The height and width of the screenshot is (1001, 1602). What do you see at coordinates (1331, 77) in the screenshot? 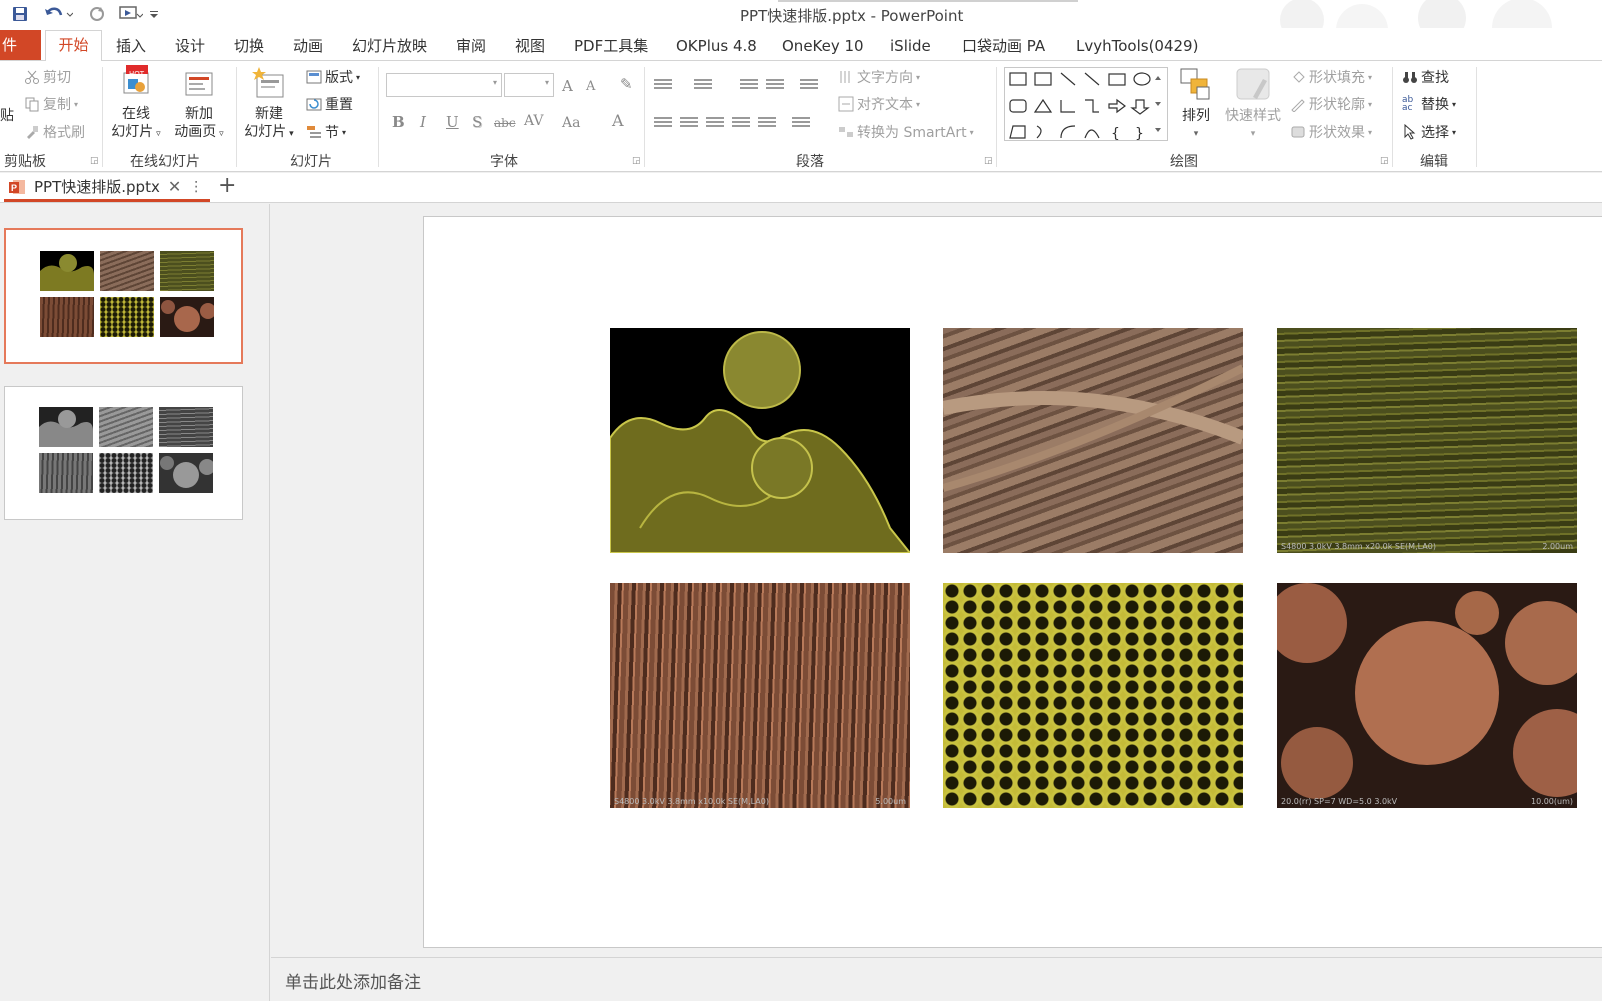
I see `shape-fill-button: 形状填充 ▾` at bounding box center [1331, 77].